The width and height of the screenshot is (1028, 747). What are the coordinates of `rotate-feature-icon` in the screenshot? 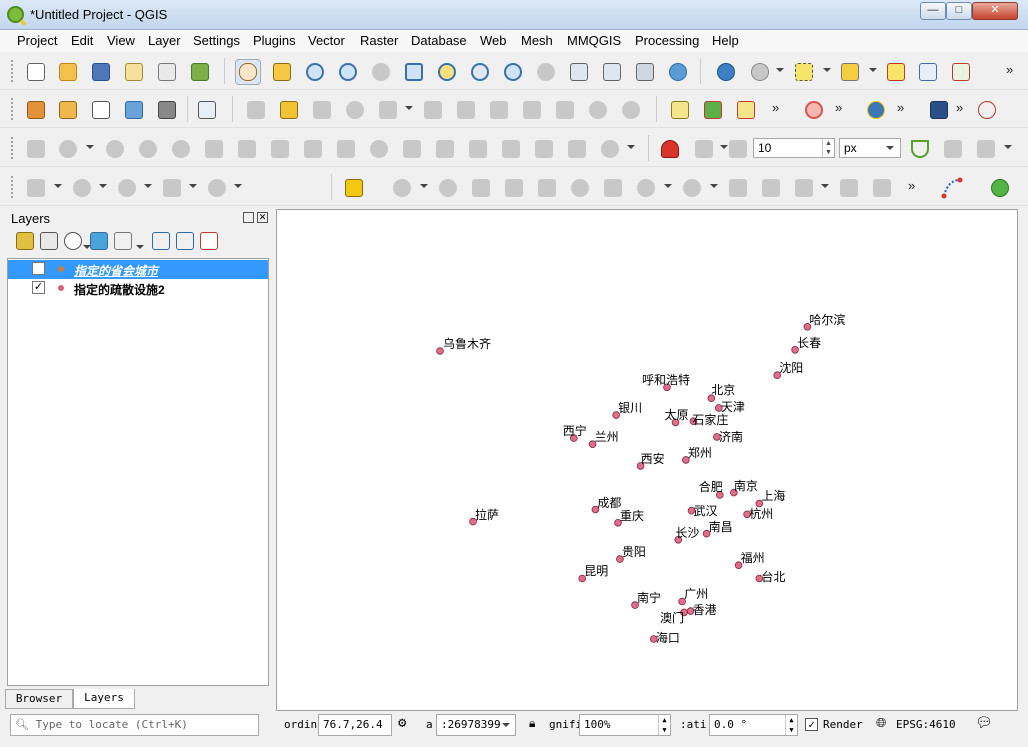 It's located at (115, 149).